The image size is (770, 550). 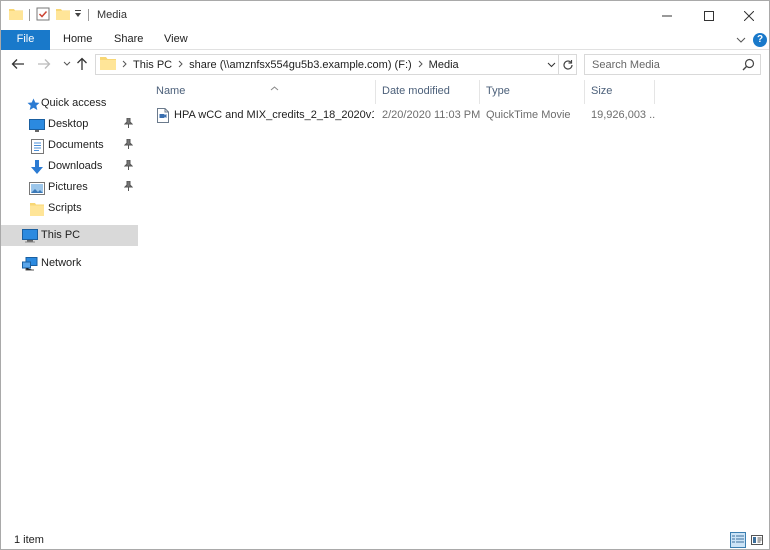 I want to click on sidebar-item-label: Quick access, so click(x=74, y=103).